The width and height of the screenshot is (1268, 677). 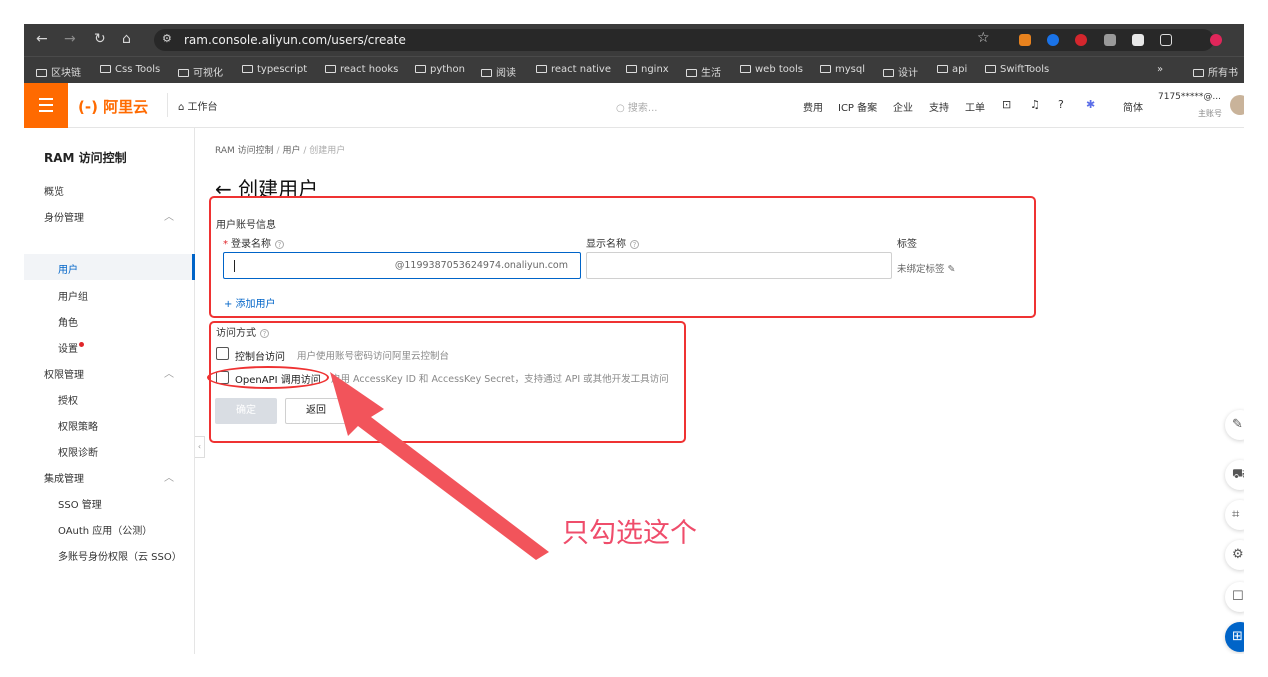 What do you see at coordinates (857, 106) in the screenshot?
I see `topbar-link-icp: ICP 备案` at bounding box center [857, 106].